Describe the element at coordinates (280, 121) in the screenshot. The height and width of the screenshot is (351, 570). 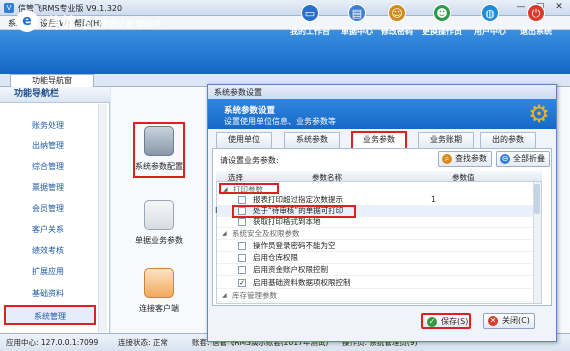
I see `dialog-header-subtitle: 设置使用单位信息、业务参数等` at that location.